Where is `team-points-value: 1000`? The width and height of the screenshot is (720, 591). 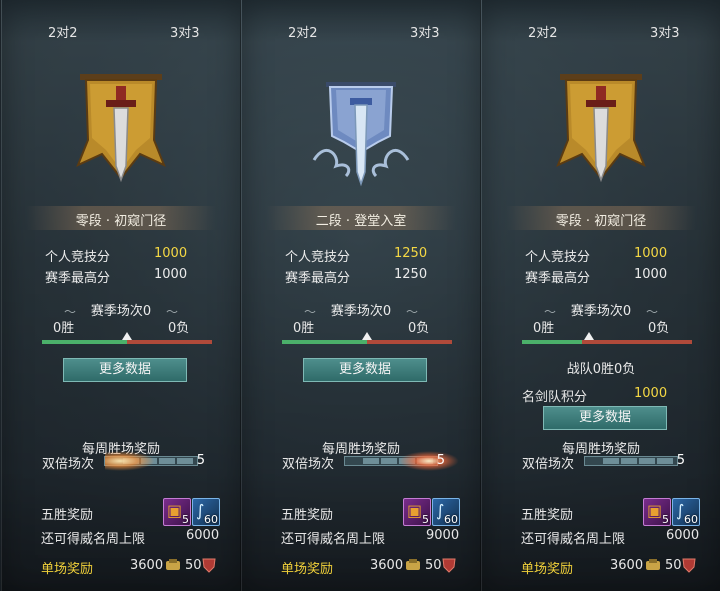
team-points-value: 1000 is located at coordinates (651, 393).